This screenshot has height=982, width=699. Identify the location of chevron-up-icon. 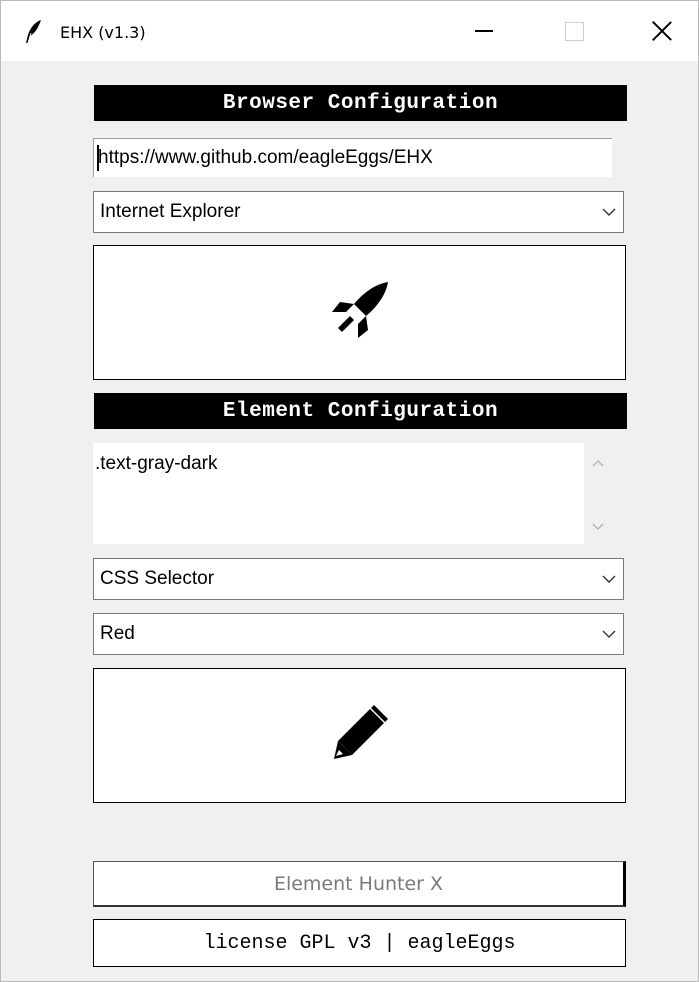
(598, 463).